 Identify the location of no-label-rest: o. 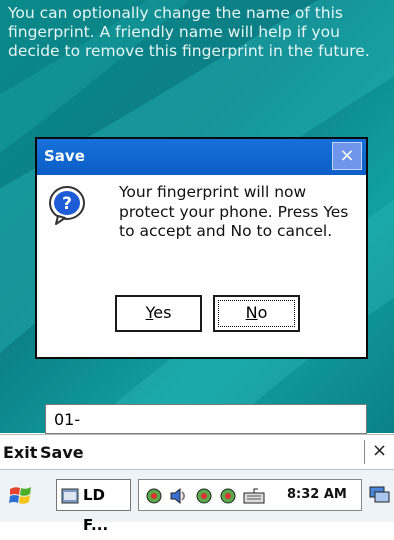
(262, 312).